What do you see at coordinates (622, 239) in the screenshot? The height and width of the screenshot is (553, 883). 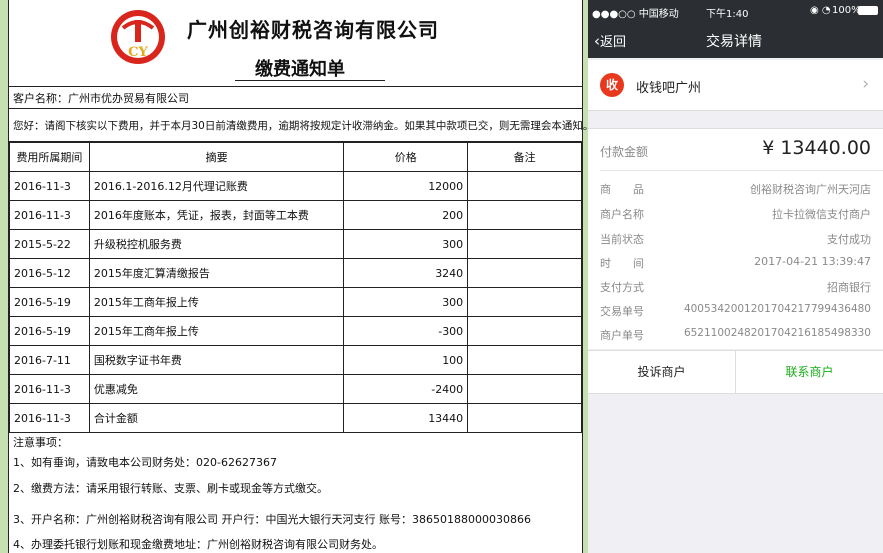 I see `detail-label: 当前状态` at bounding box center [622, 239].